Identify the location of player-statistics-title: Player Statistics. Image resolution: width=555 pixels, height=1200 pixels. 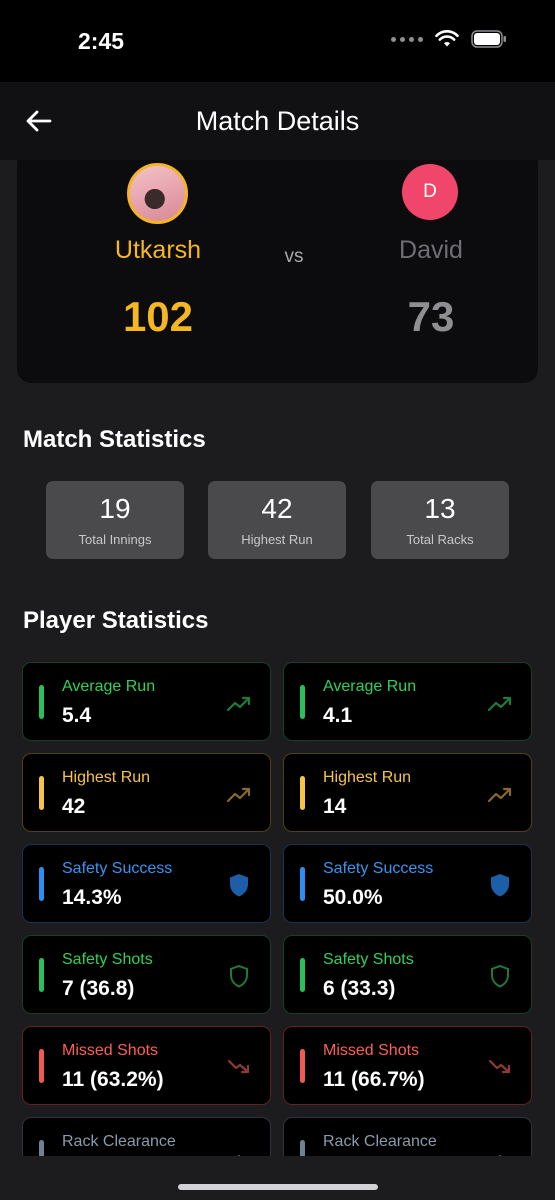
(116, 620).